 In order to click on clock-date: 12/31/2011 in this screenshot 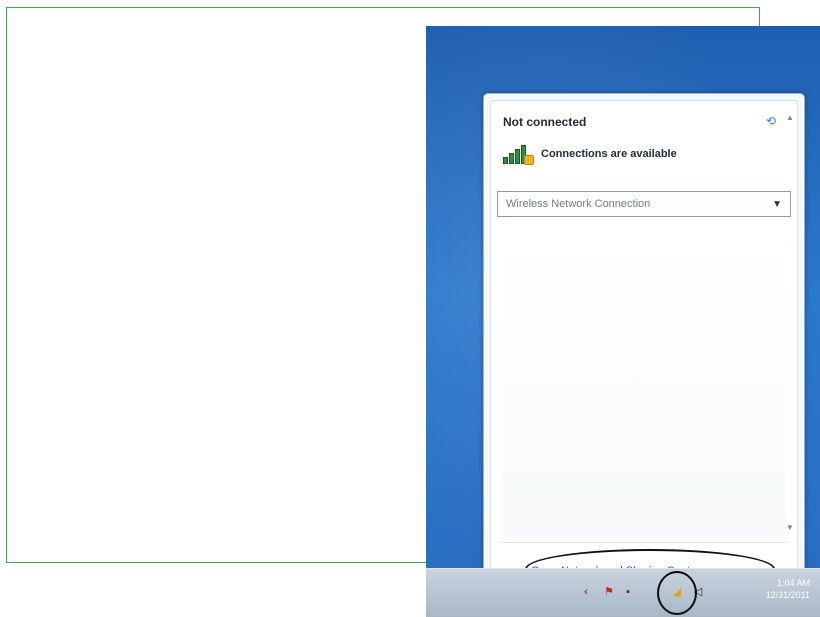, I will do `click(787, 595)`.